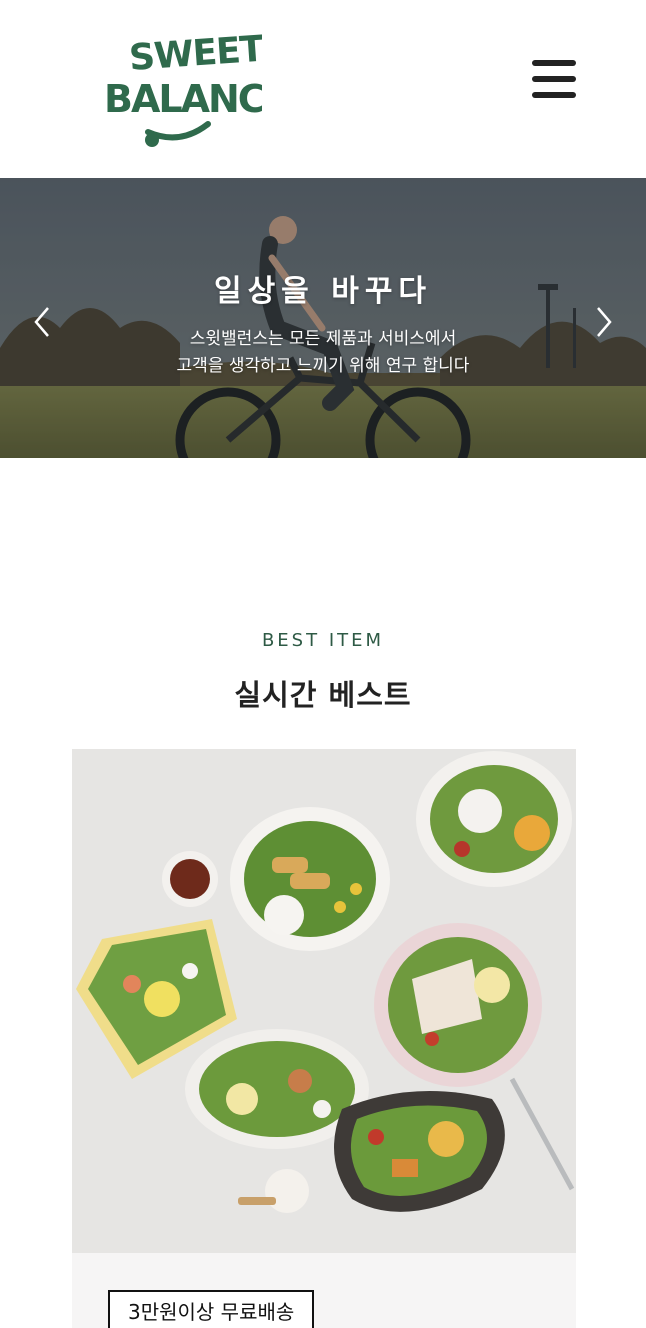 The image size is (646, 1328). What do you see at coordinates (324, 1290) in the screenshot?
I see `product-card: 3만원이상 무료배송` at bounding box center [324, 1290].